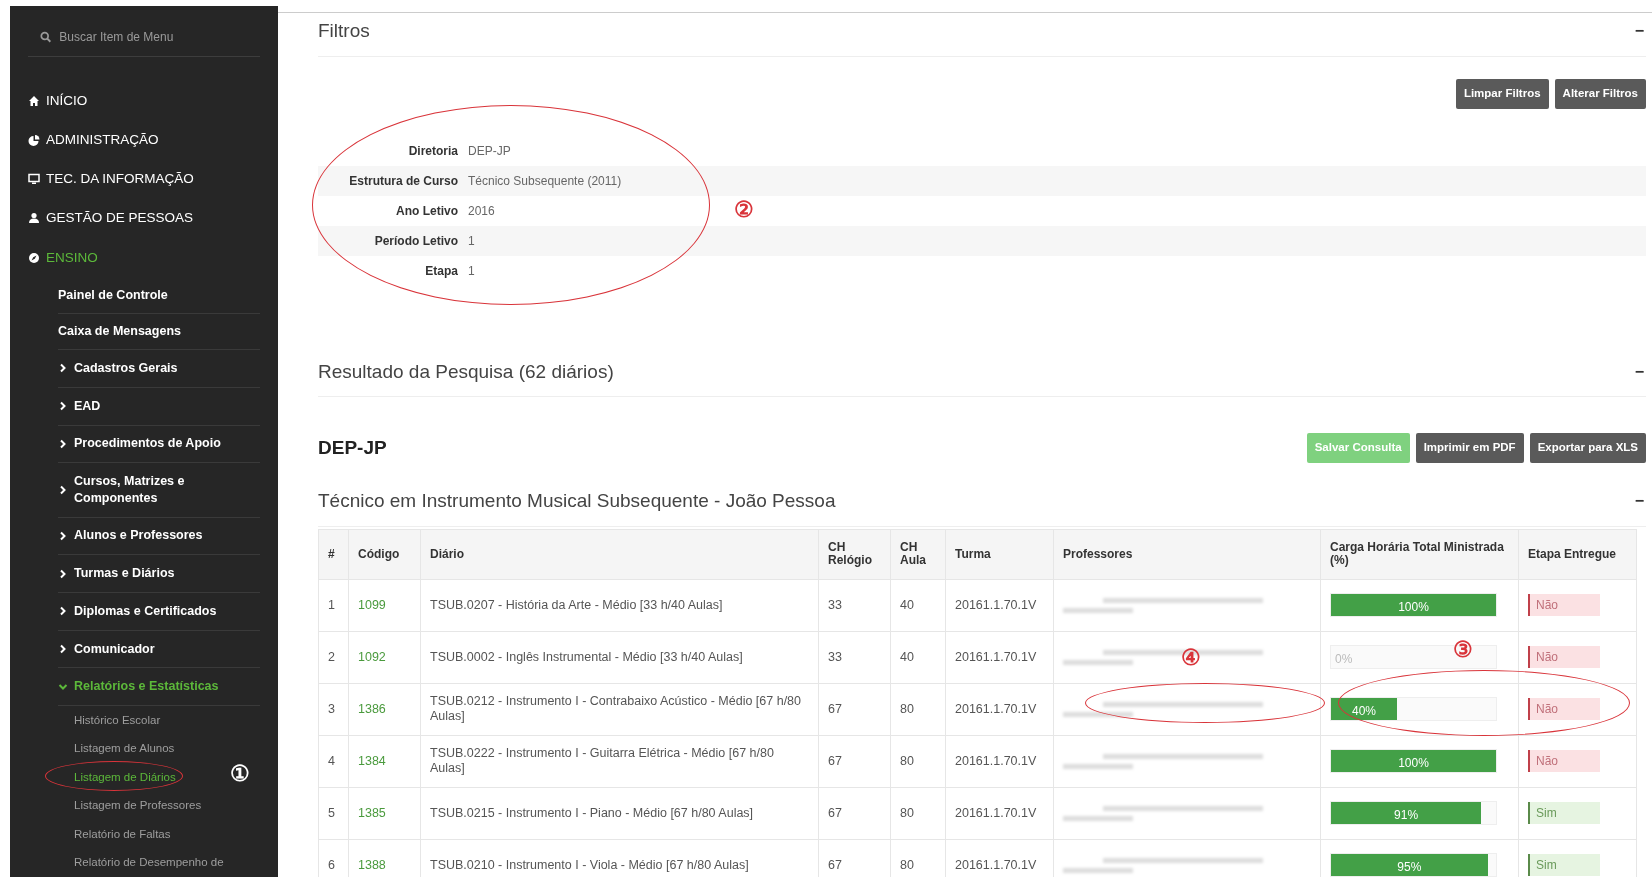  I want to click on menu-item: Relatórios e Estatísticas, so click(159, 687).